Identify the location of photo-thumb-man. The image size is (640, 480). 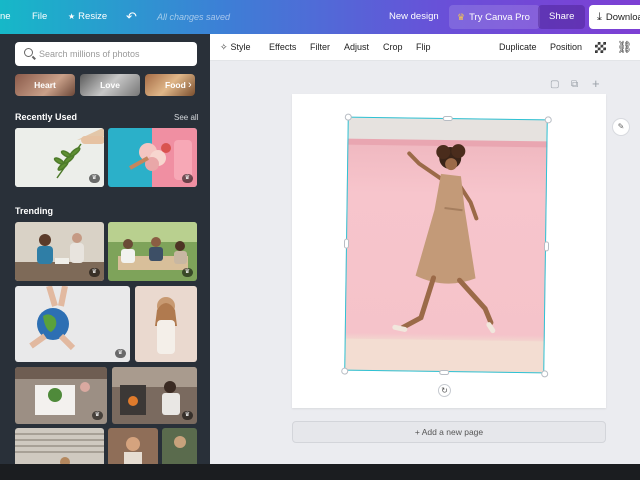
(133, 446).